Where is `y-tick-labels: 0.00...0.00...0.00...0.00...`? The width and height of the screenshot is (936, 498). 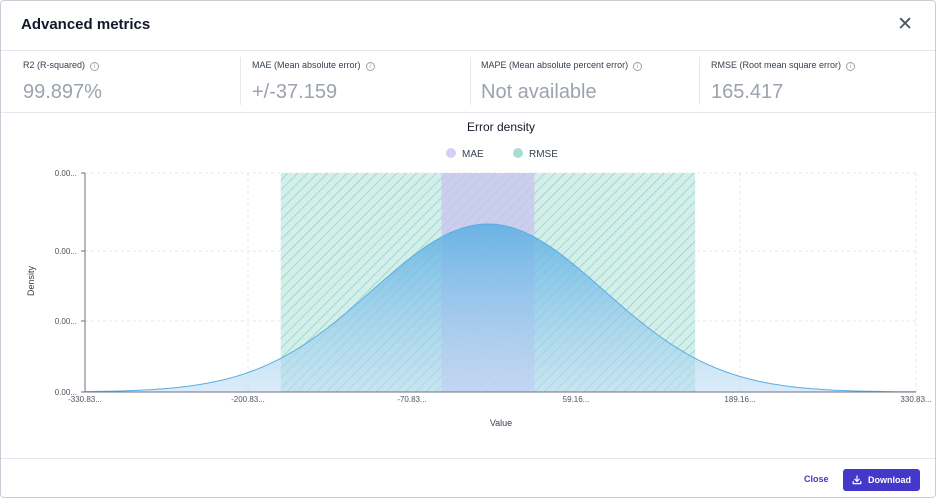
y-tick-labels: 0.00...0.00...0.00...0.00... is located at coordinates (70, 283).